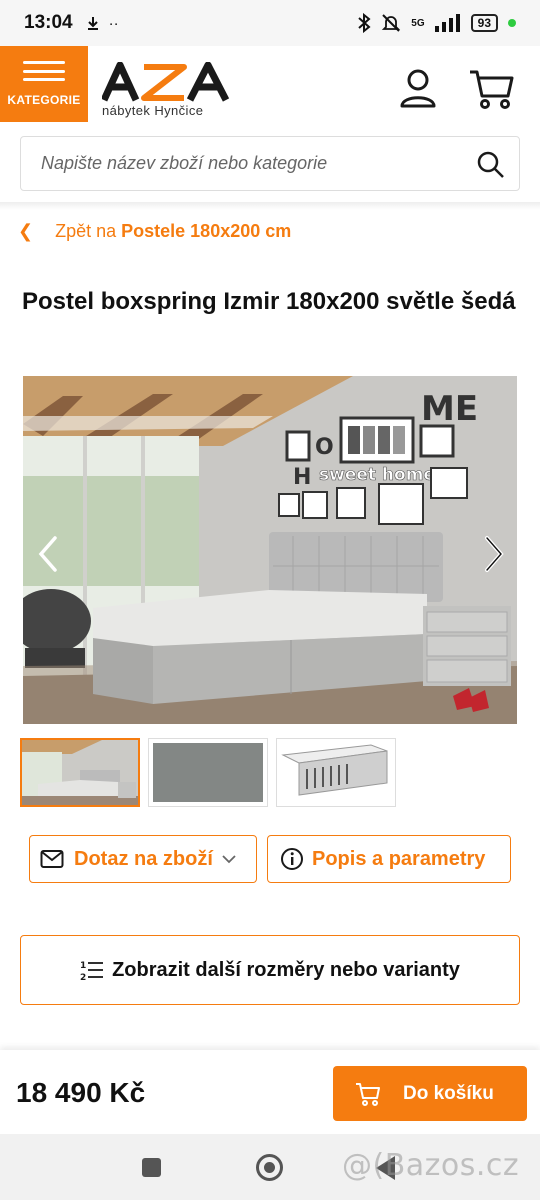 This screenshot has width=540, height=1200. Describe the element at coordinates (44, 100) in the screenshot. I see `categories-label: KATEGORIE` at that location.